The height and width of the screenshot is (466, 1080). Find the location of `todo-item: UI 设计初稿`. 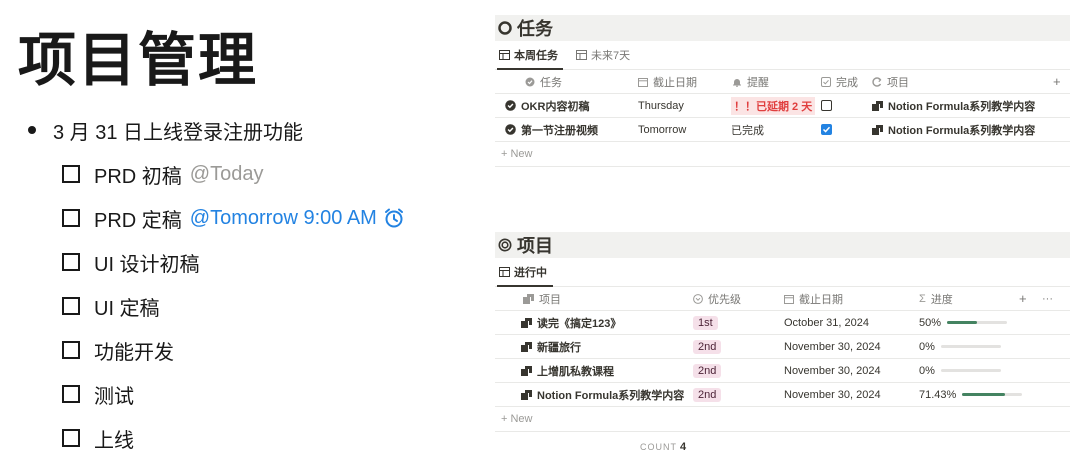

todo-item: UI 设计初稿 is located at coordinates (131, 262).